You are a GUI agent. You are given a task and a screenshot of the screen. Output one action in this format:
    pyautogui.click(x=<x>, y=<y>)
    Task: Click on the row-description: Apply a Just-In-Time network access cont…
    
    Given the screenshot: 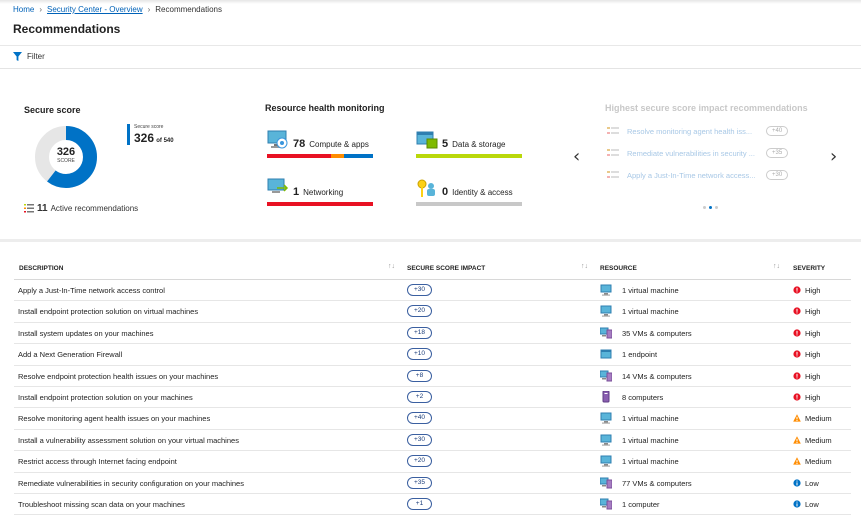 What is the action you would take?
    pyautogui.click(x=91, y=290)
    